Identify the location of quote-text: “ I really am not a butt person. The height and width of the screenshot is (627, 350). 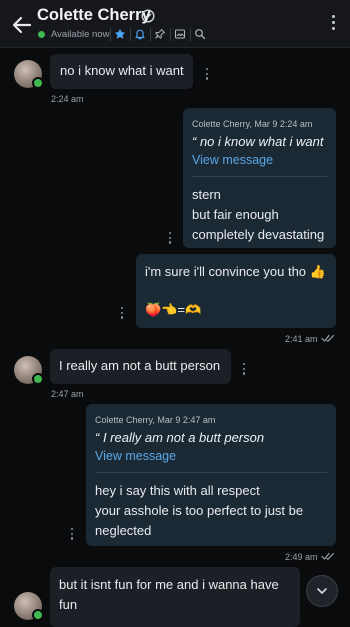
(180, 437).